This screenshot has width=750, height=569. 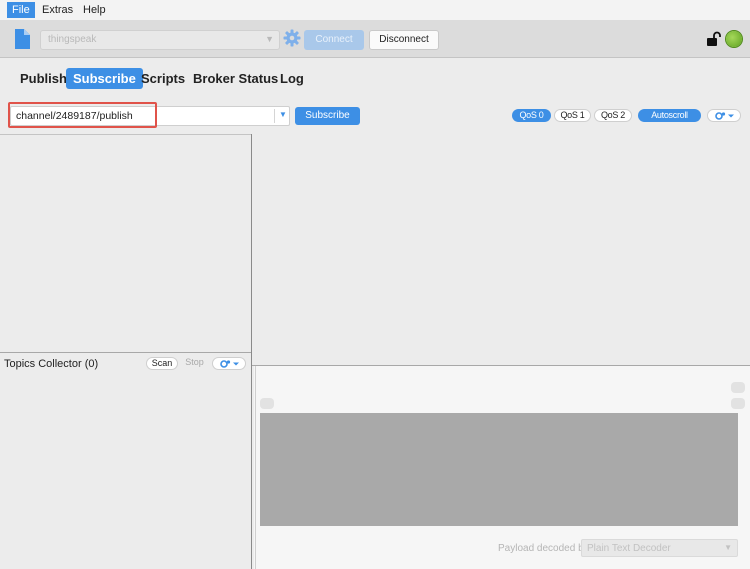 What do you see at coordinates (375, 10) in the screenshot?
I see `menu-bar: File Extras Help` at bounding box center [375, 10].